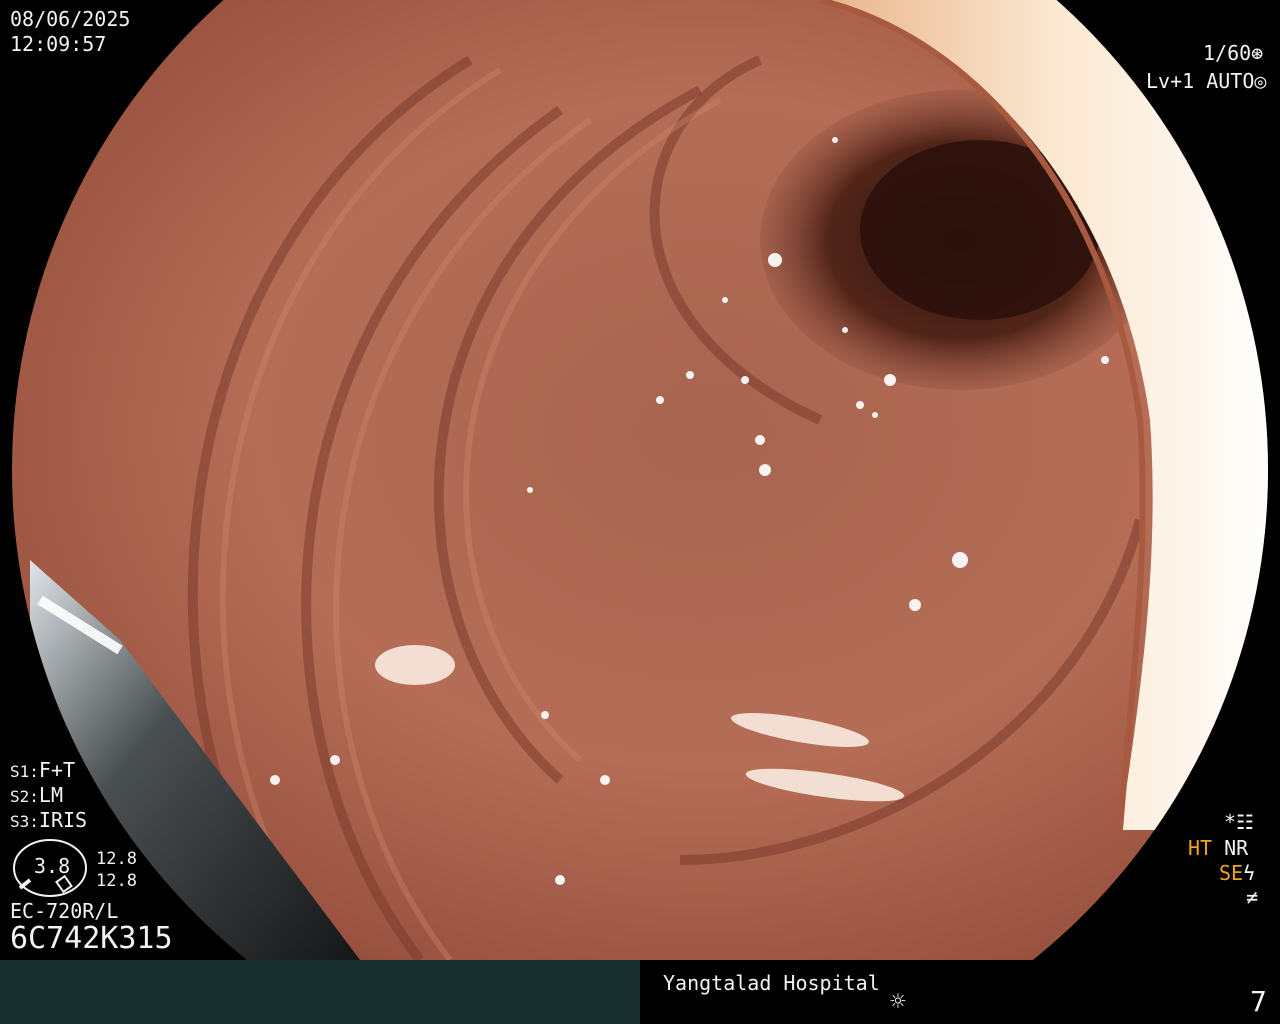  I want to click on level-mode-readout: Lv+1 AUTO◎, so click(1206, 81).